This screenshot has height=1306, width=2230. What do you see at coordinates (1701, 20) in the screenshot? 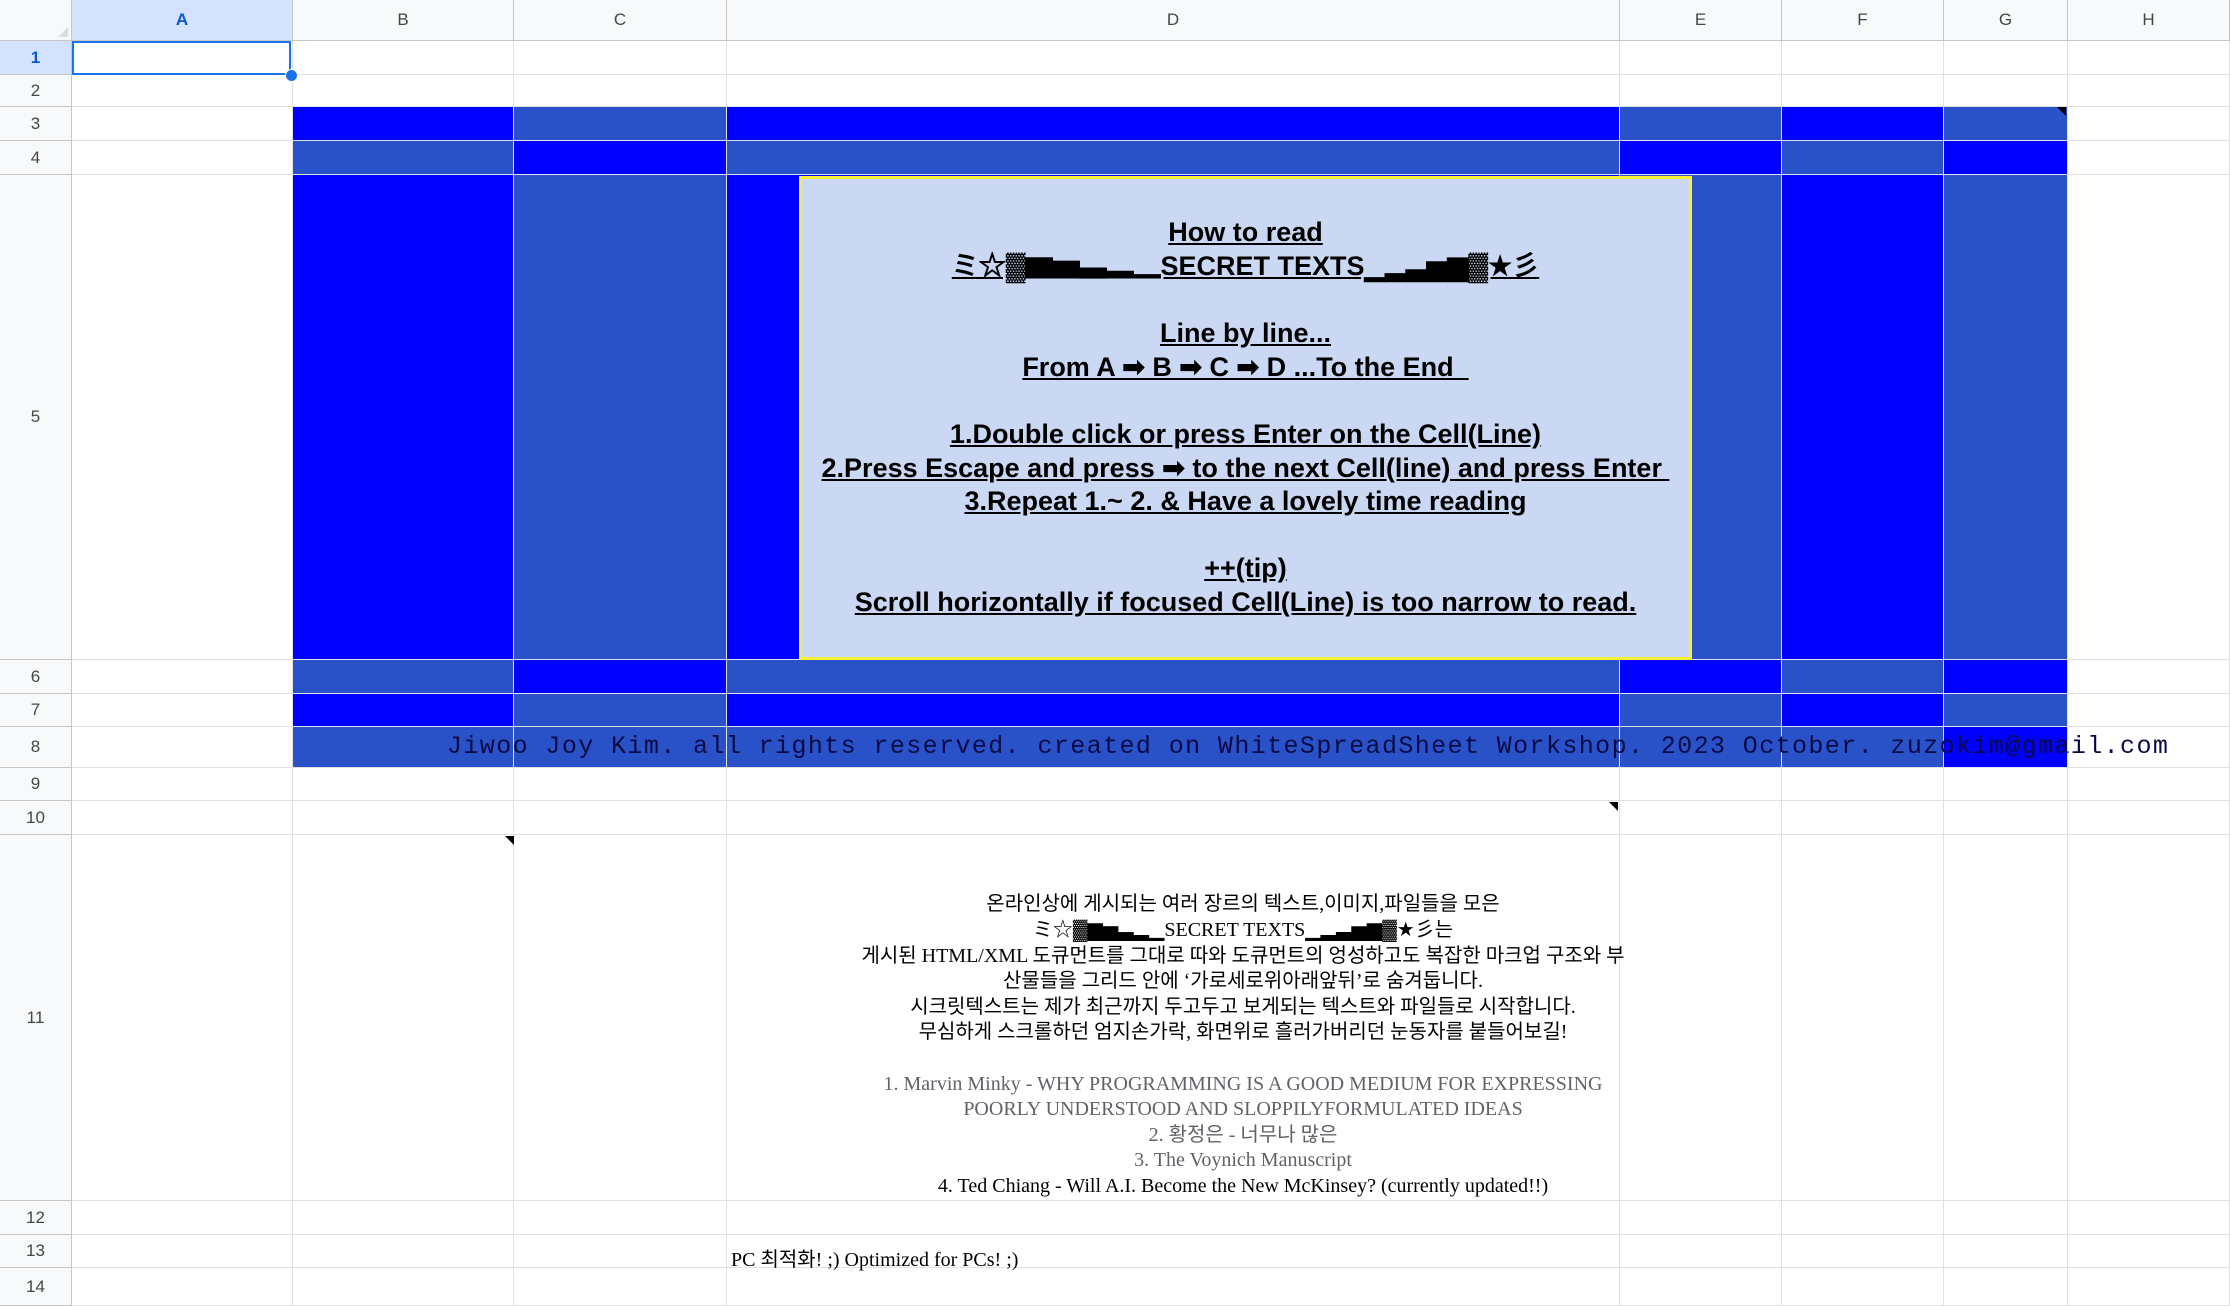
I see `column-header-e: E` at bounding box center [1701, 20].